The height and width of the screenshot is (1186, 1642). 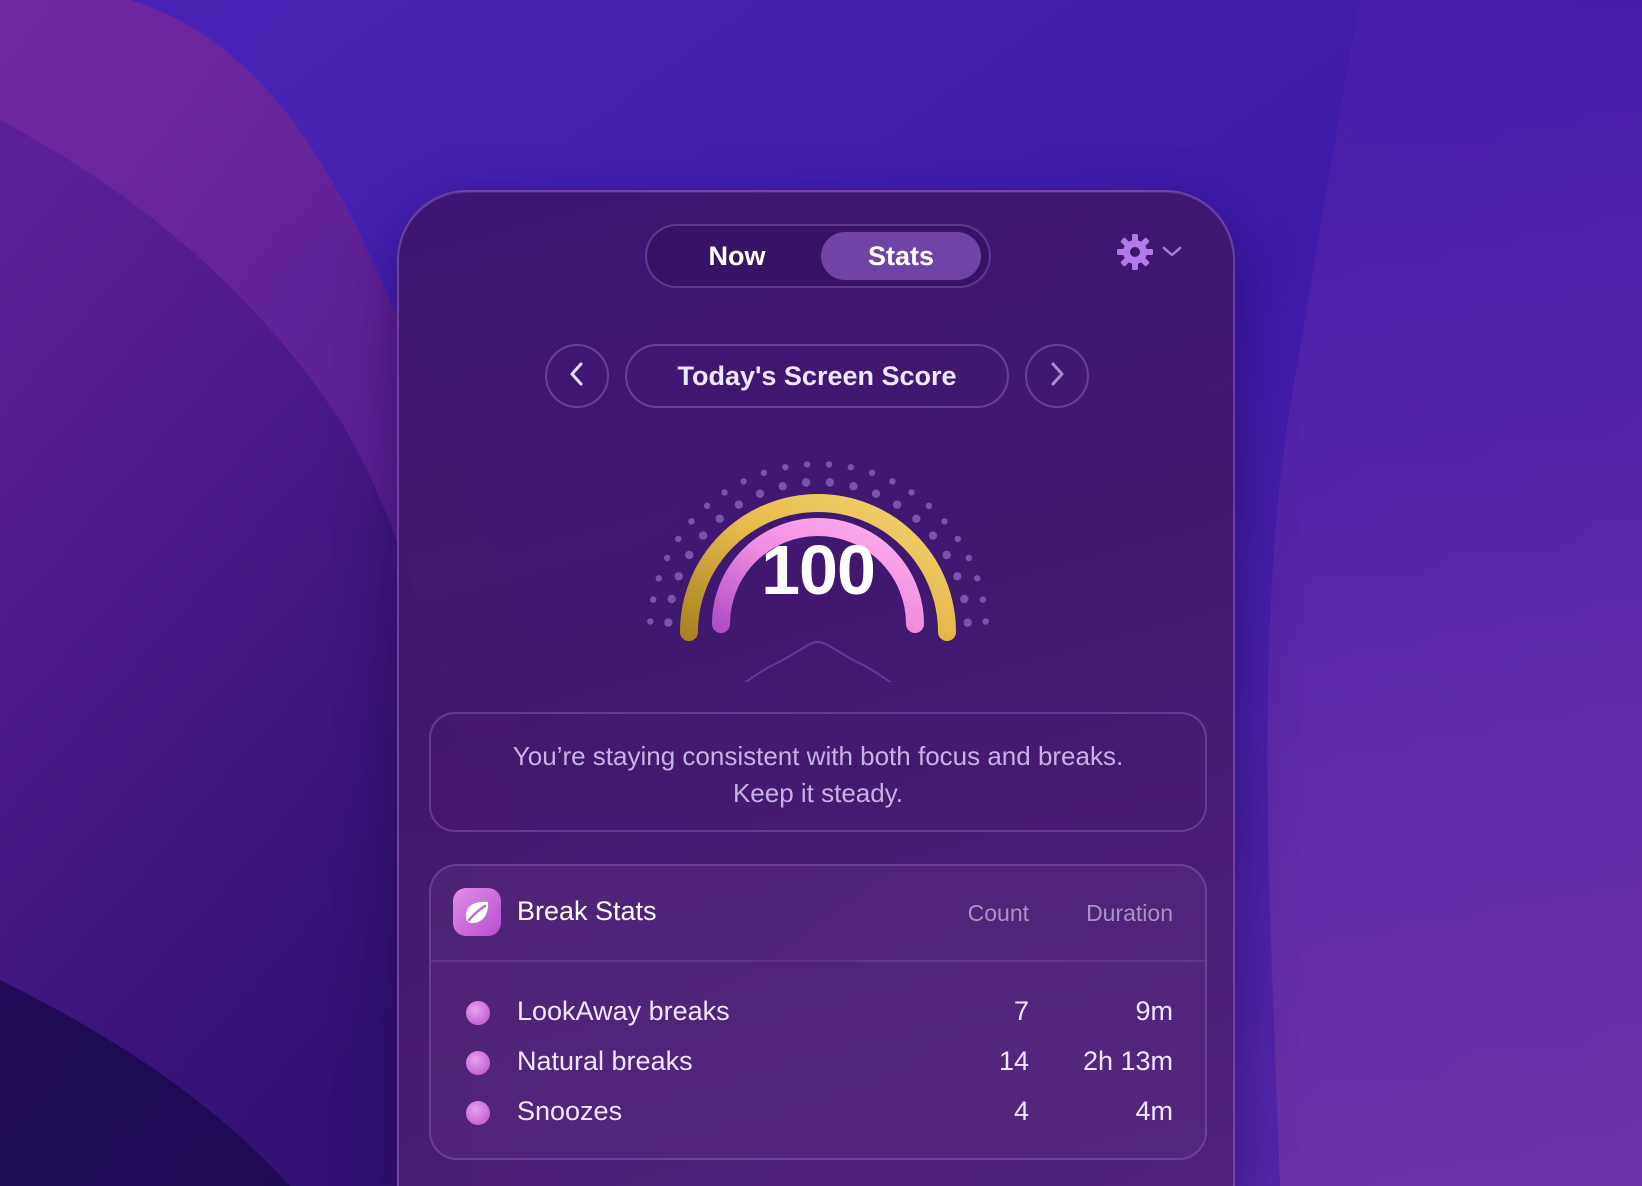 What do you see at coordinates (818, 914) in the screenshot?
I see `break-stats-header: Break Stats Count Duration` at bounding box center [818, 914].